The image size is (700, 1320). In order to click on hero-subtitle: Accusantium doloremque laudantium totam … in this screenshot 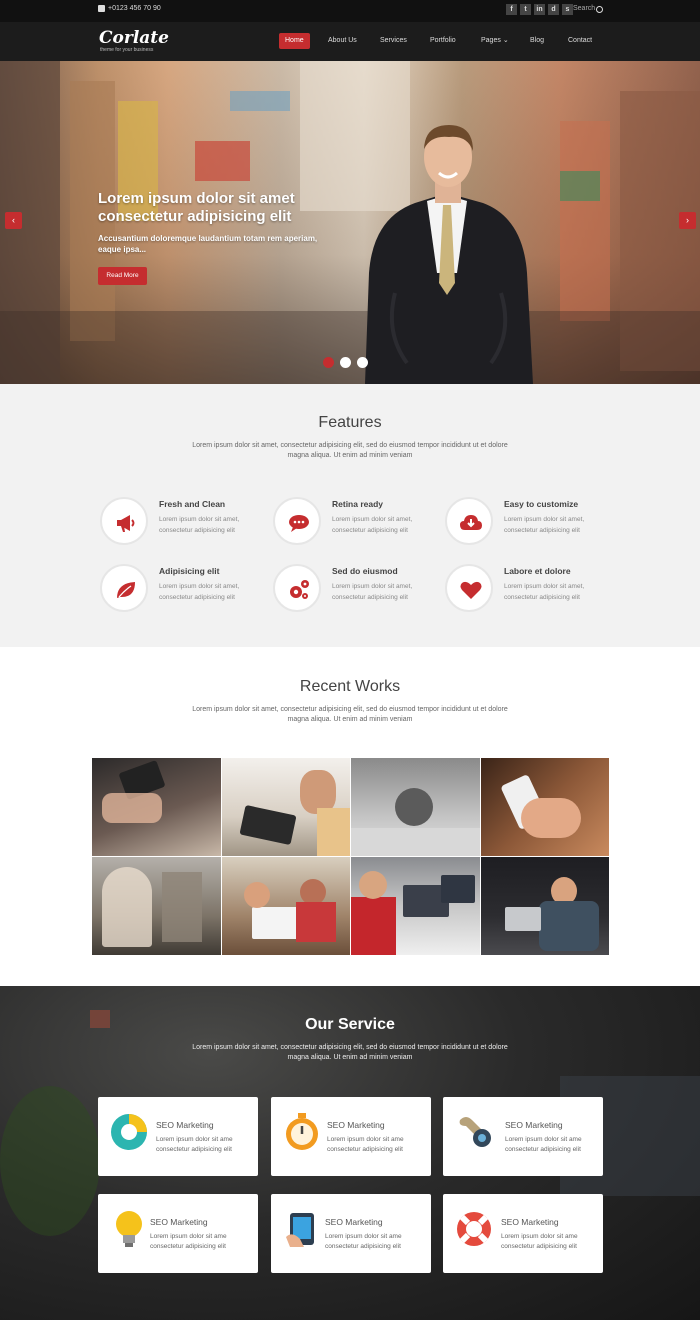, I will do `click(208, 244)`.